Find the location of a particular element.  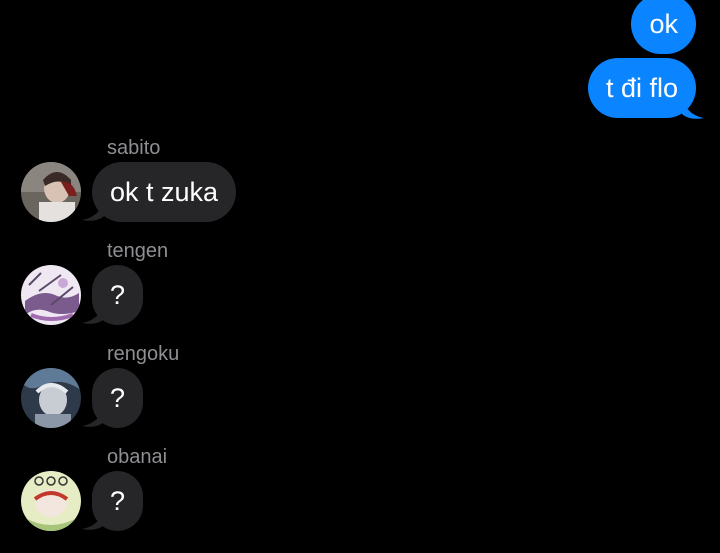

outgoing-message: t đi flo is located at coordinates (641, 88).